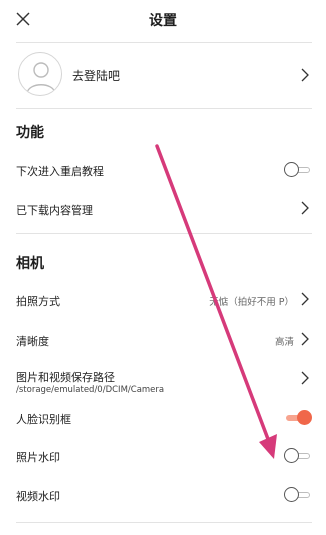 Image resolution: width=326 pixels, height=535 pixels. Describe the element at coordinates (298, 418) in the screenshot. I see `face-frame-toggle` at that location.